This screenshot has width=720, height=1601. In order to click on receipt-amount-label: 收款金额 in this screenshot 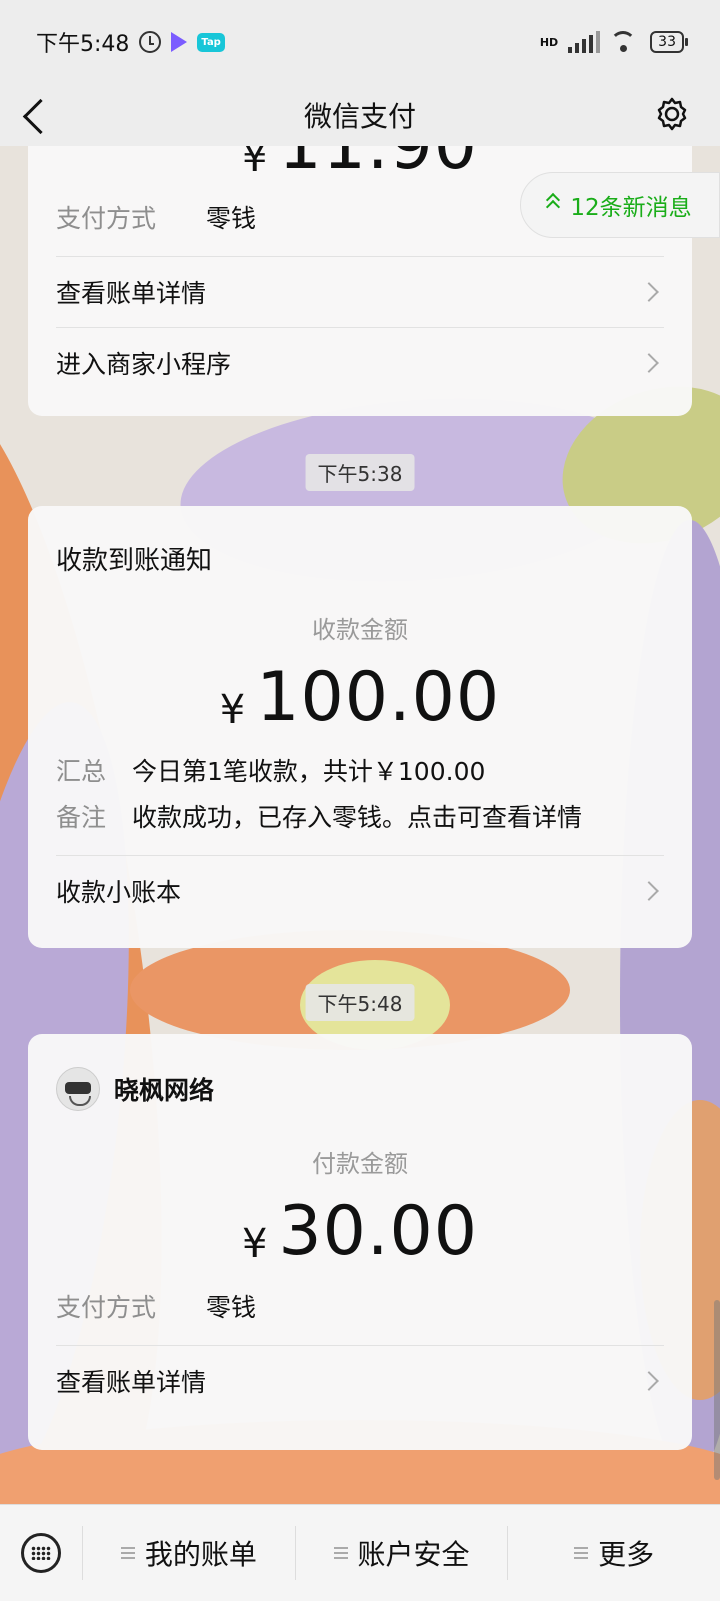, I will do `click(360, 630)`.